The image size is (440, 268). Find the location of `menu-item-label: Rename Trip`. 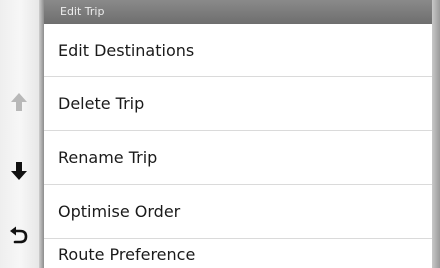

menu-item-label: Rename Trip is located at coordinates (108, 157).